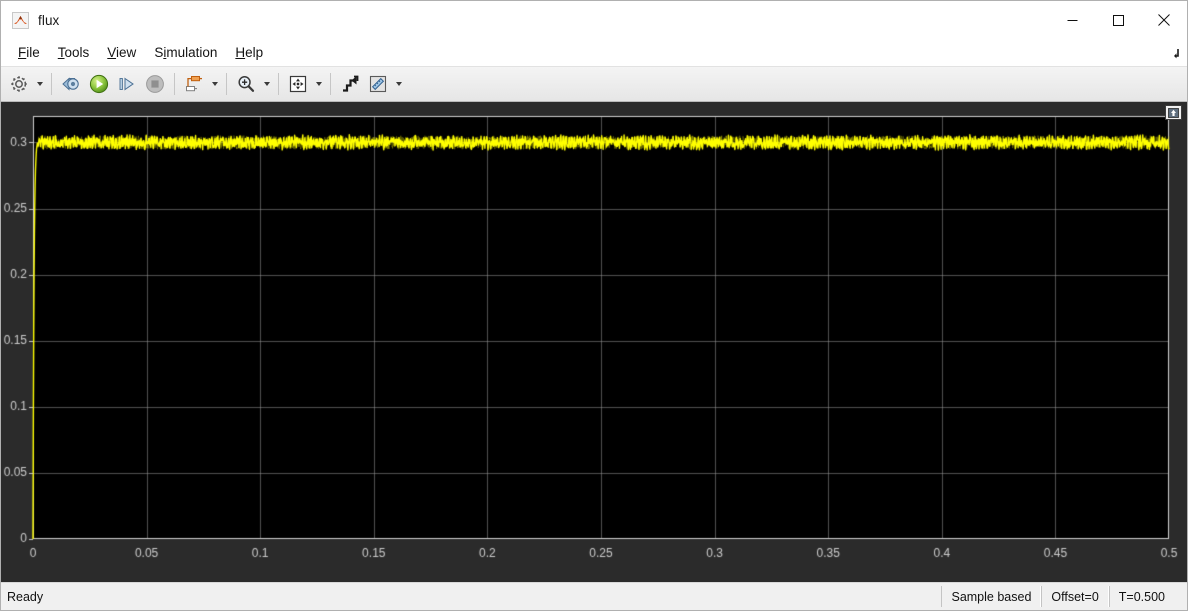  Describe the element at coordinates (594, 84) in the screenshot. I see `toolbar` at that location.